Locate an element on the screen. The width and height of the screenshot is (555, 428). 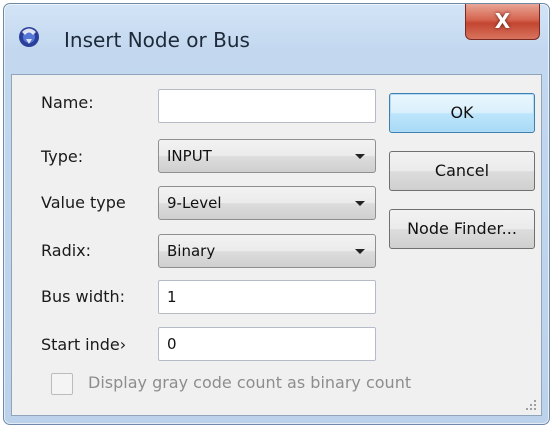
gray-code-checkbox-label: Display gray code count as binary count is located at coordinates (250, 382).